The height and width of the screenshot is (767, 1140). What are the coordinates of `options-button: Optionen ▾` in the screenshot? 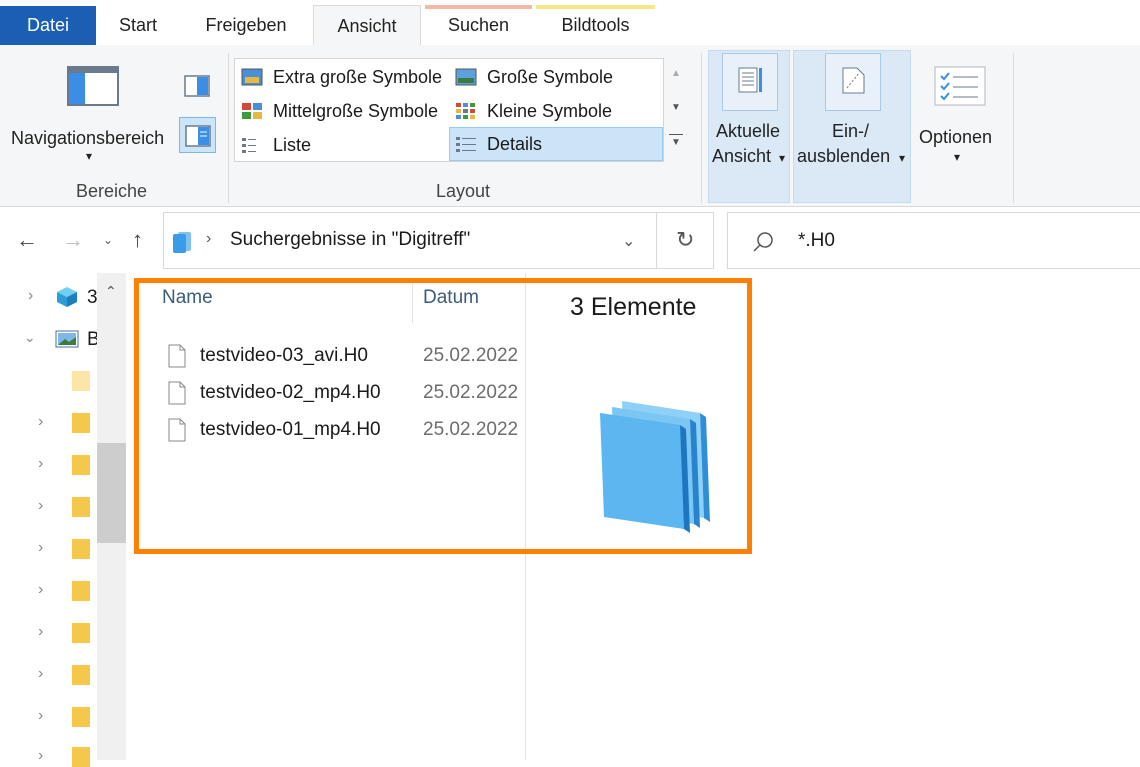 It's located at (959, 126).